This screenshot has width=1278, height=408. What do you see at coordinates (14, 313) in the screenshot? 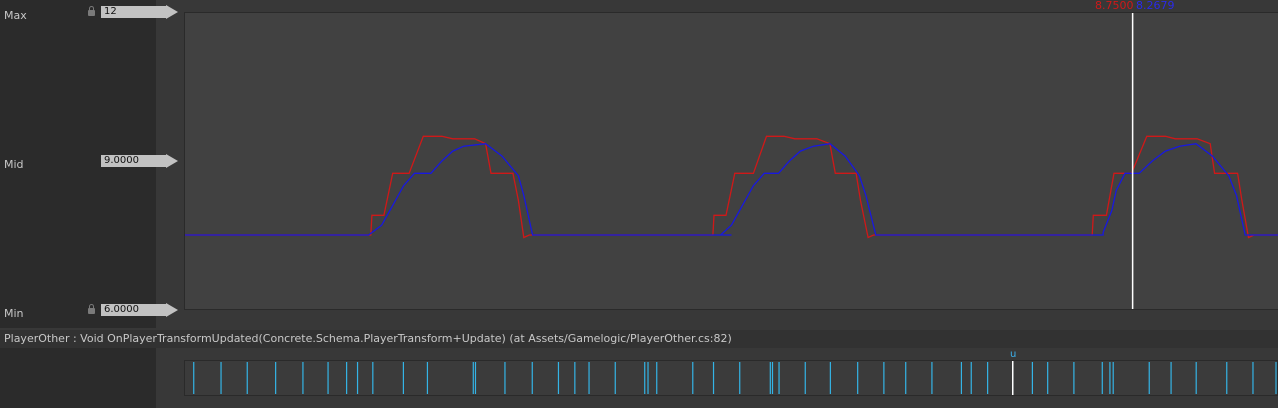
I see `min-label: Min` at bounding box center [14, 313].